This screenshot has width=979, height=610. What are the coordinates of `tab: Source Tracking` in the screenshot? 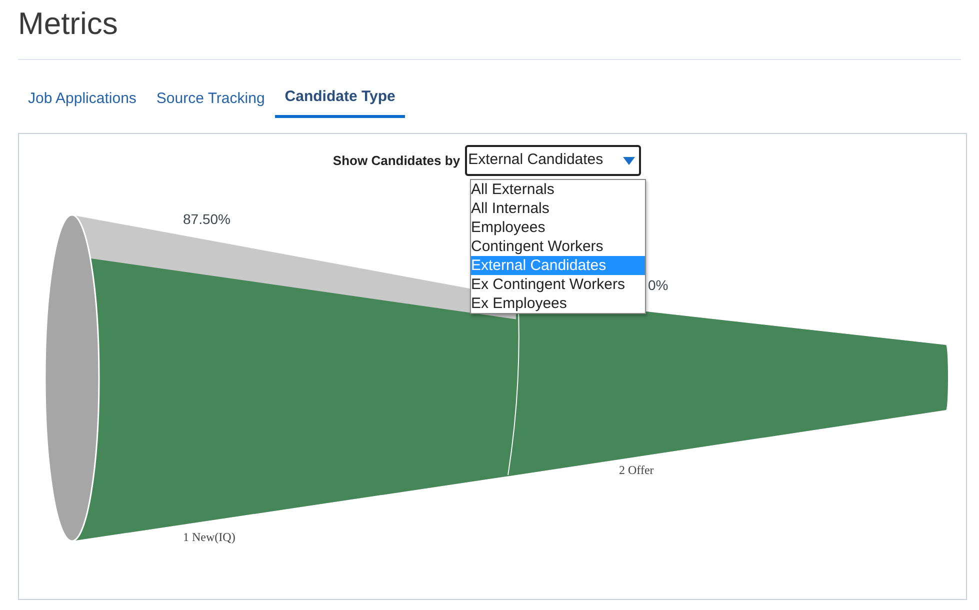 It's located at (210, 101).